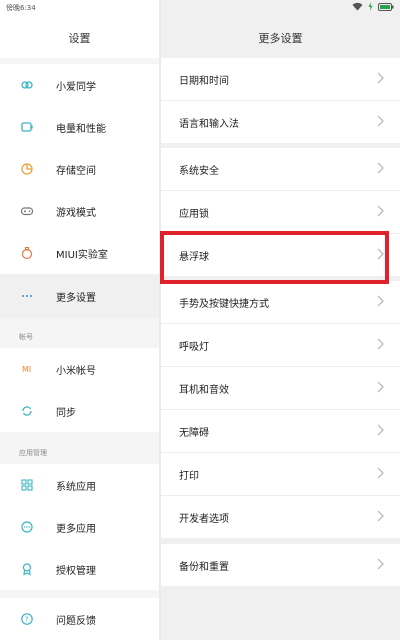  What do you see at coordinates (76, 171) in the screenshot?
I see `sidebar-item-label: 存储空间` at bounding box center [76, 171].